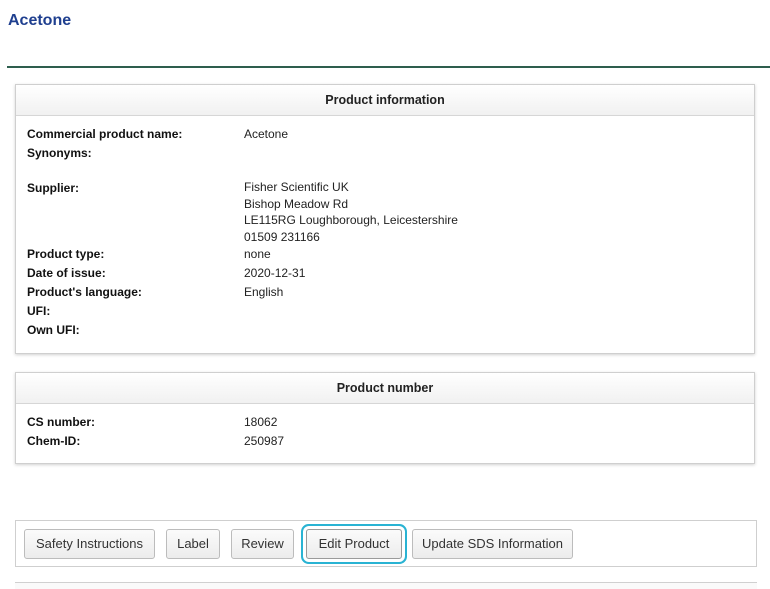  Describe the element at coordinates (385, 311) in the screenshot. I see `ufi-row: UFI:` at that location.